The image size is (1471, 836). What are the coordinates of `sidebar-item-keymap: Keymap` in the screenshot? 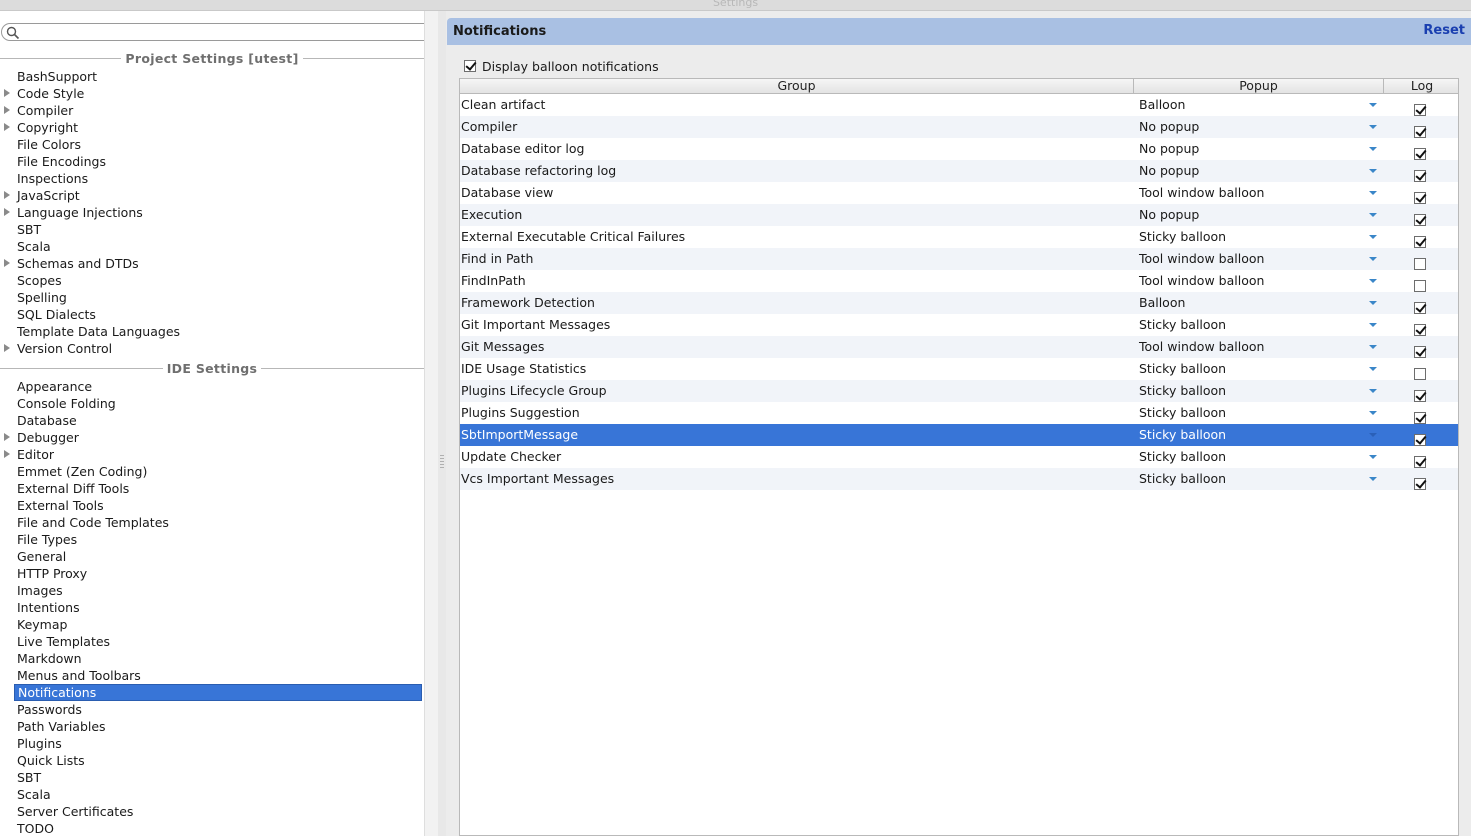 It's located at (218, 624).